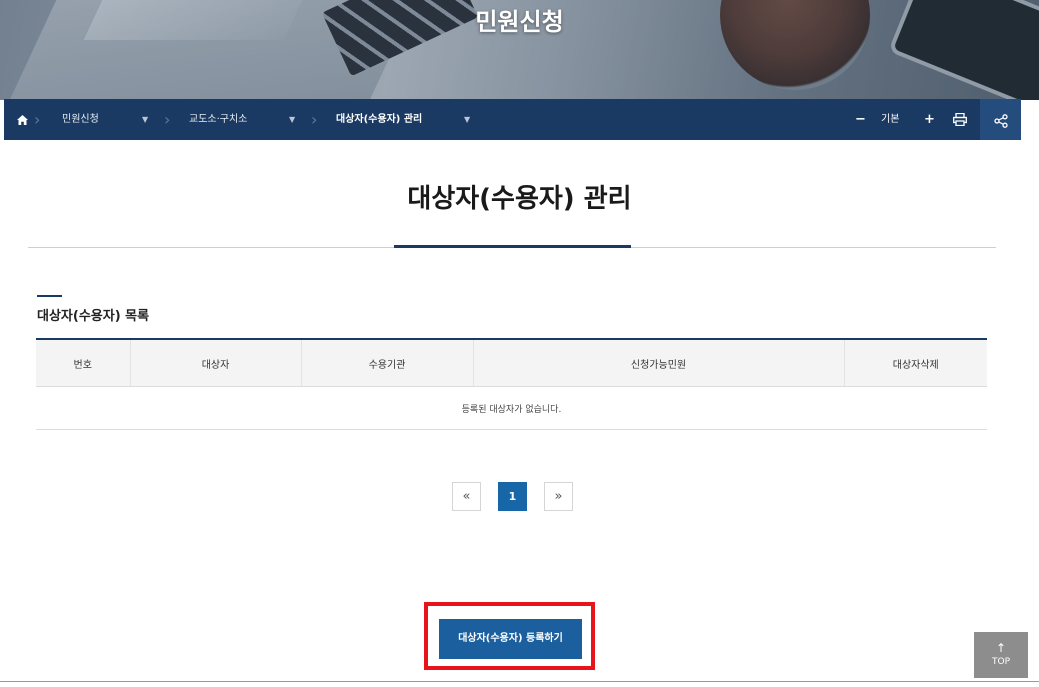 The image size is (1039, 687). Describe the element at coordinates (218, 119) in the screenshot. I see `breadcrumb-item-2: 교도소·구치소` at that location.